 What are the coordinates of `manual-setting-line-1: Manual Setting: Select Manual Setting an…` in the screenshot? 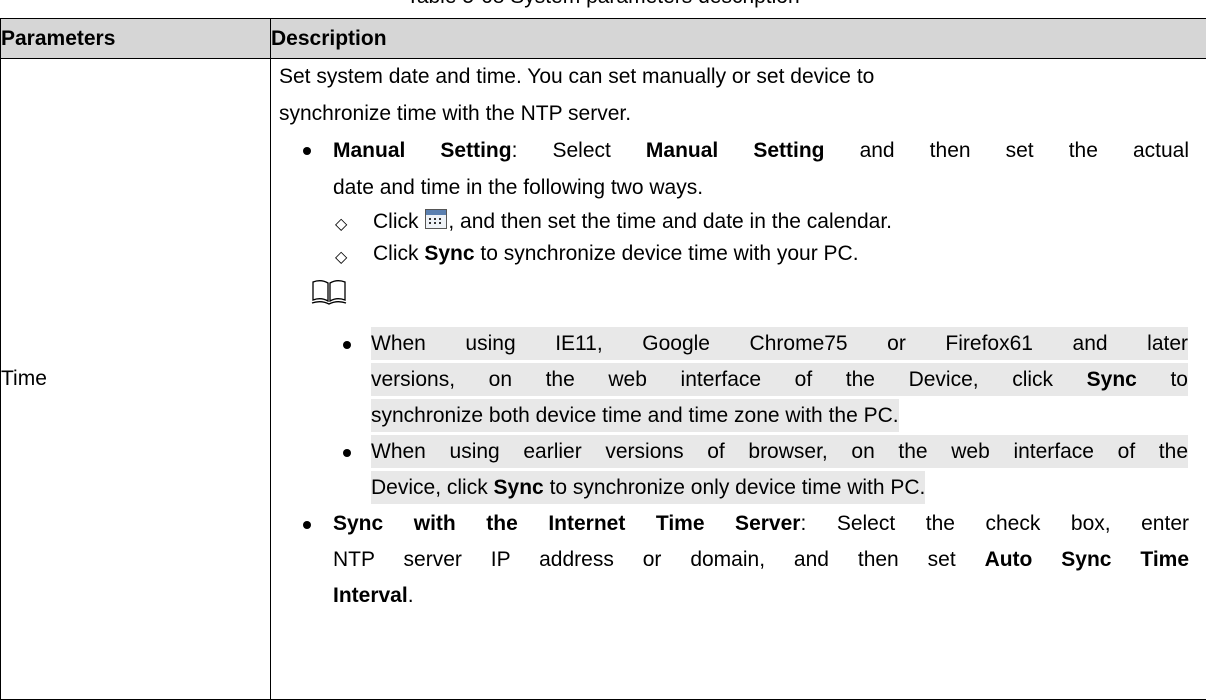 It's located at (761, 150).